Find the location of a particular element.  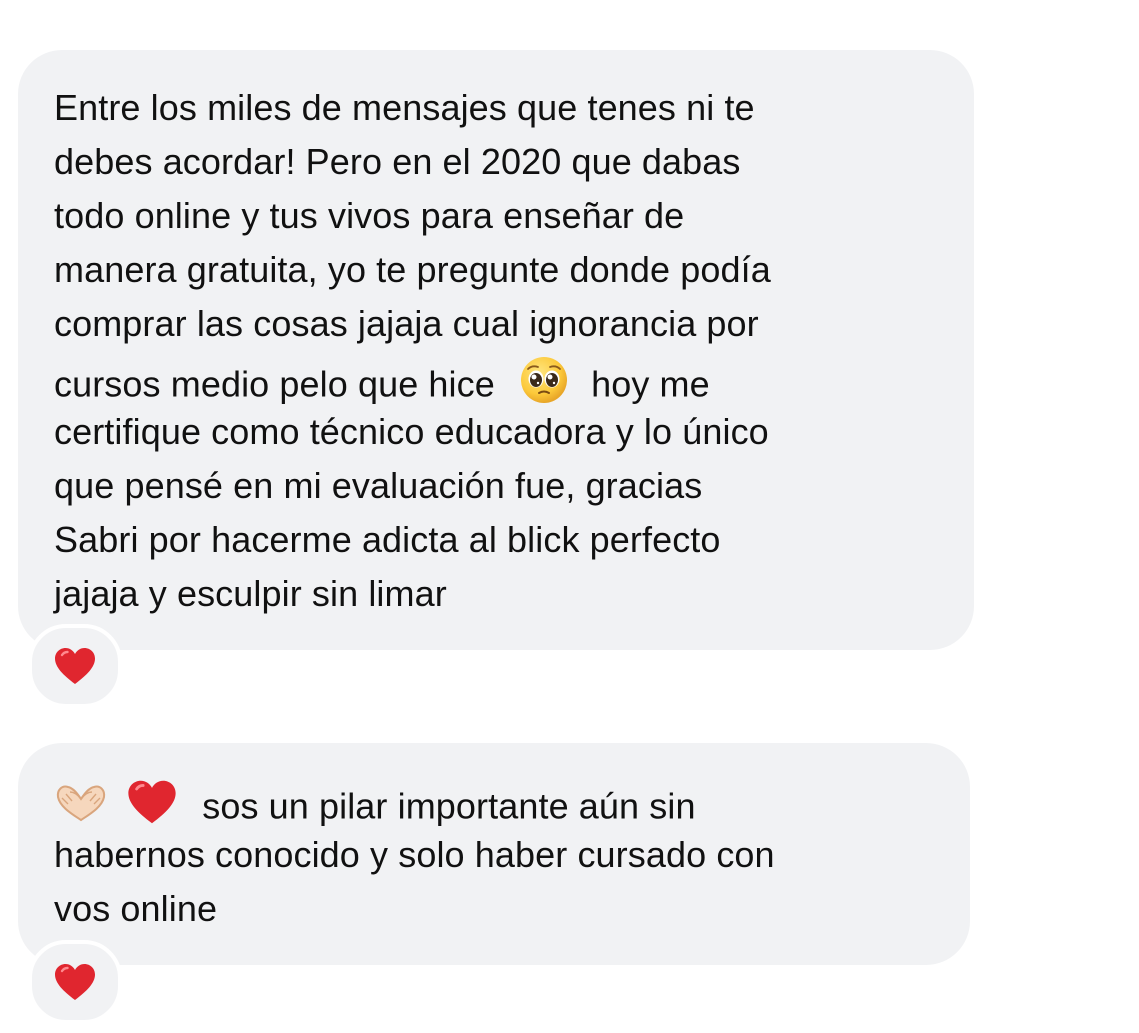

message-text-line: que pensé en mi evaluación fue, gracias is located at coordinates (378, 485).